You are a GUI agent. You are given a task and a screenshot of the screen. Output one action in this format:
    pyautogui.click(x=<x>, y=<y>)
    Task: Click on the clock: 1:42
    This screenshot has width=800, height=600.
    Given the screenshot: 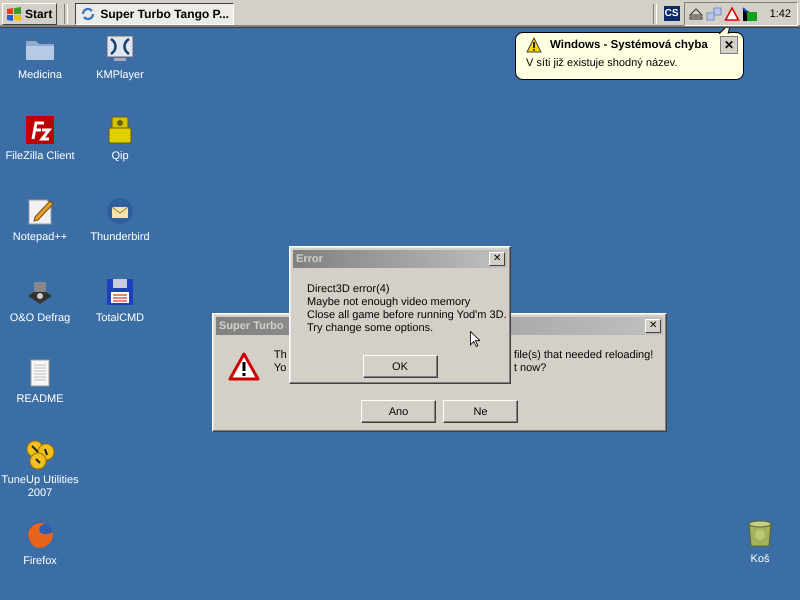 What is the action you would take?
    pyautogui.click(x=780, y=14)
    